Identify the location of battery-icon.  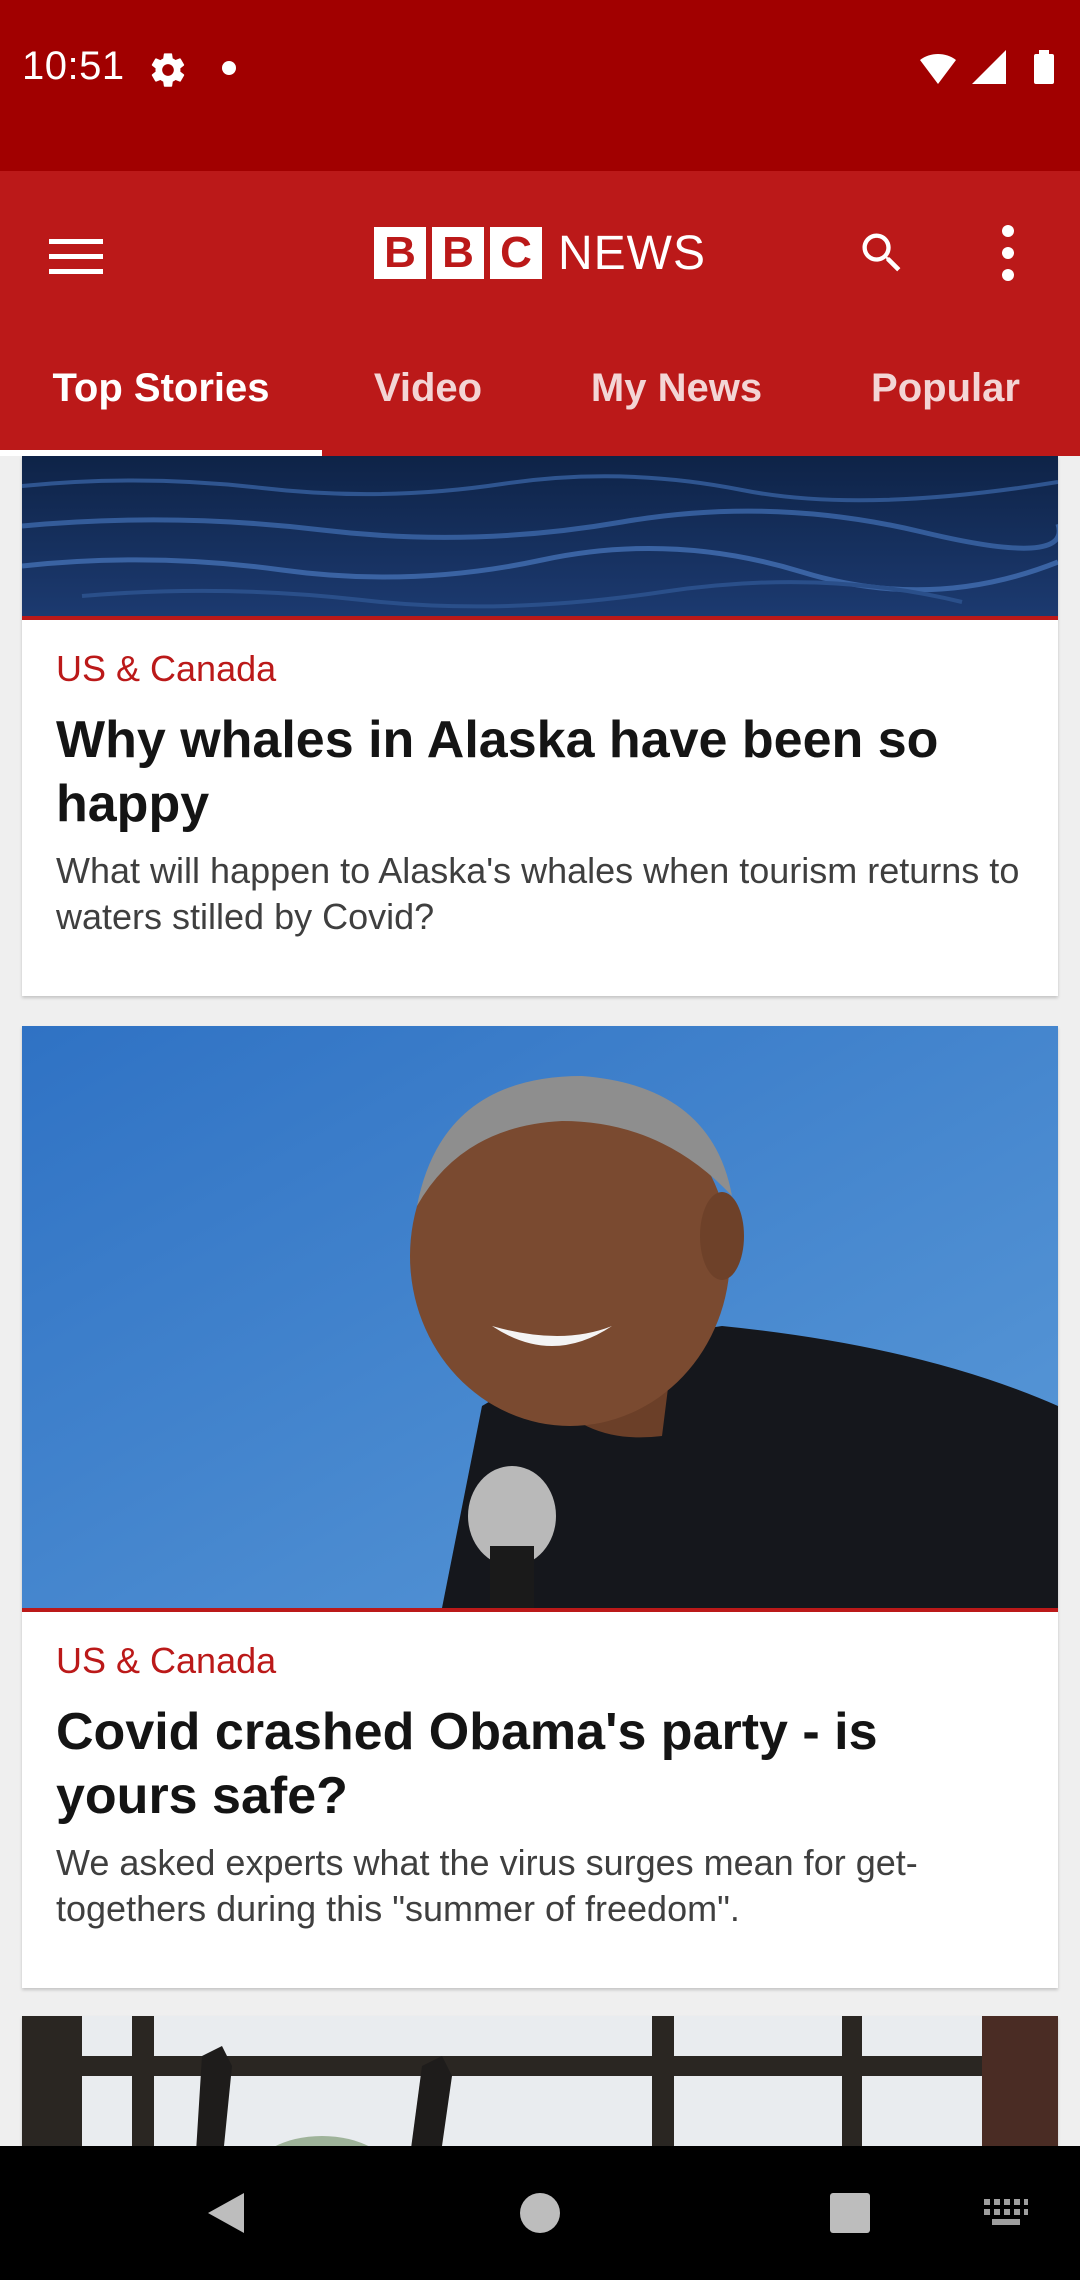
(1044, 67).